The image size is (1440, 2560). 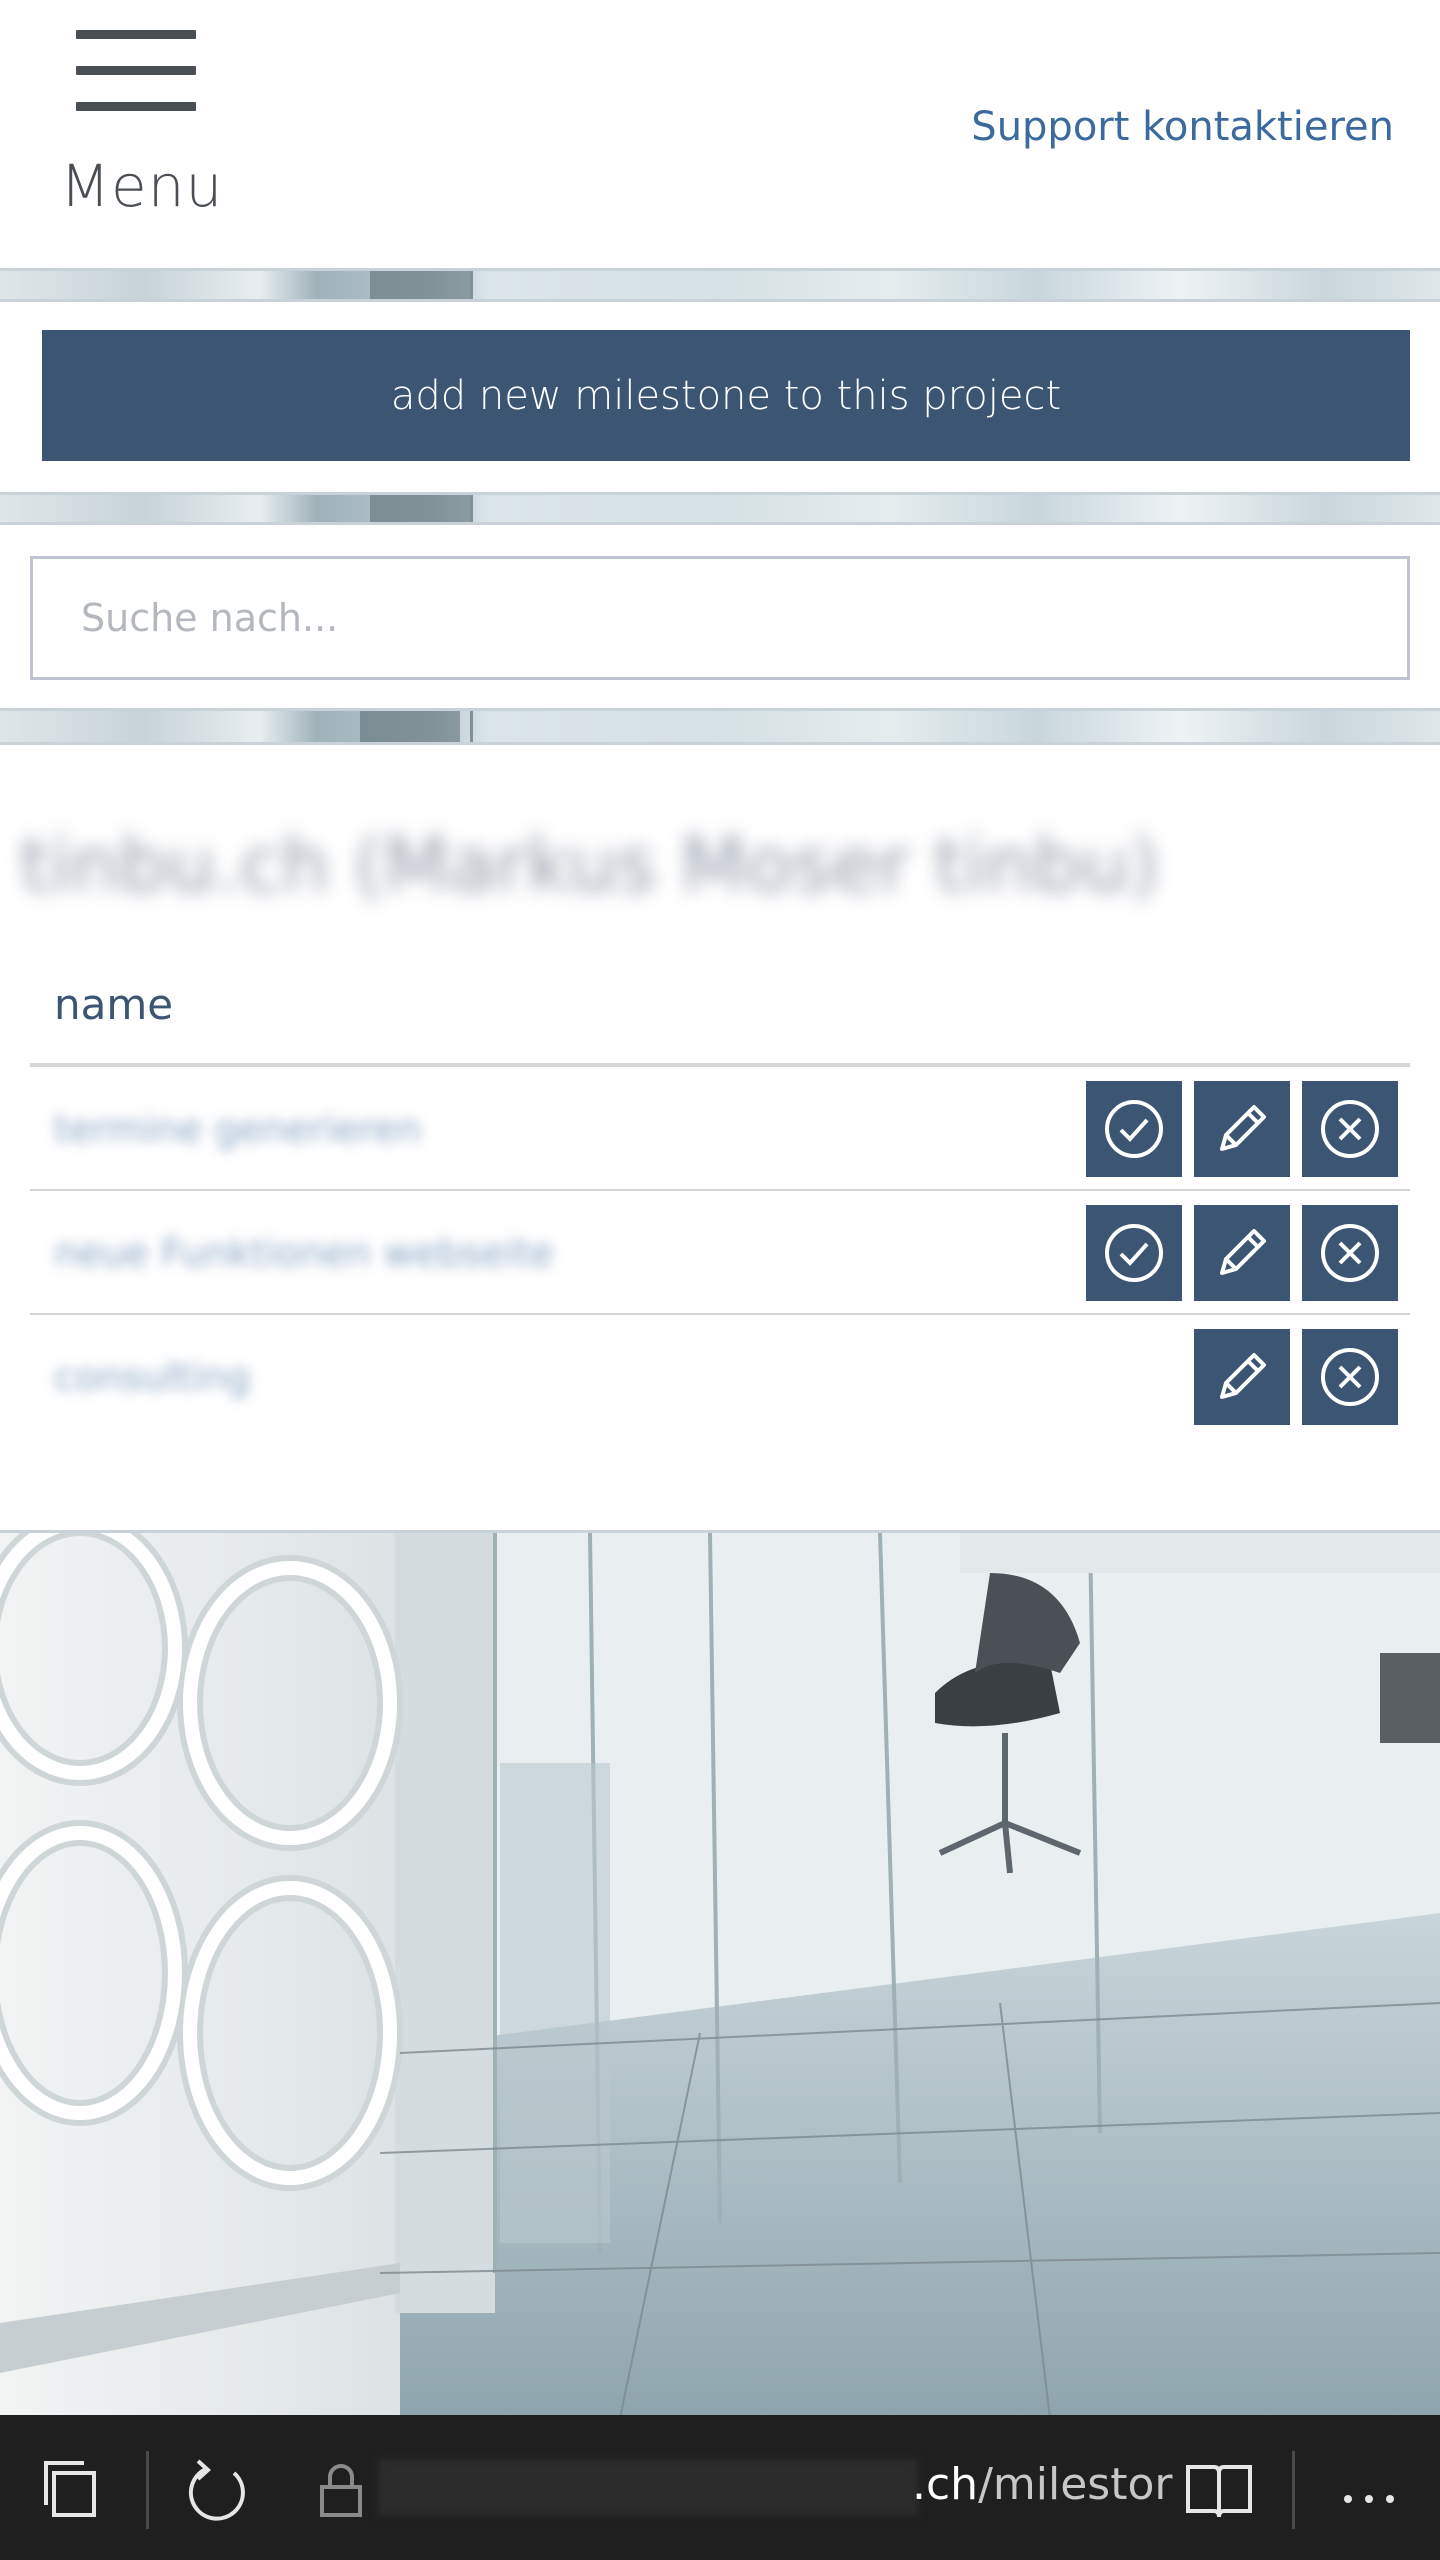 I want to click on url-path: /milestor, so click(x=1075, y=2484).